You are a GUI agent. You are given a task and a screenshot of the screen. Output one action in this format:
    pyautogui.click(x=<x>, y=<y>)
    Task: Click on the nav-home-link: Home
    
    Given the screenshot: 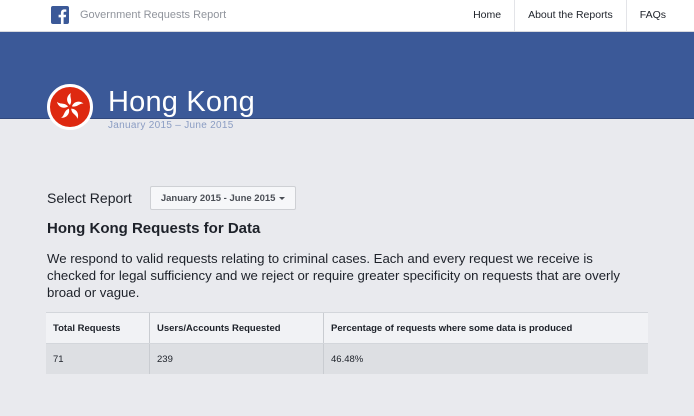 What is the action you would take?
    pyautogui.click(x=487, y=15)
    